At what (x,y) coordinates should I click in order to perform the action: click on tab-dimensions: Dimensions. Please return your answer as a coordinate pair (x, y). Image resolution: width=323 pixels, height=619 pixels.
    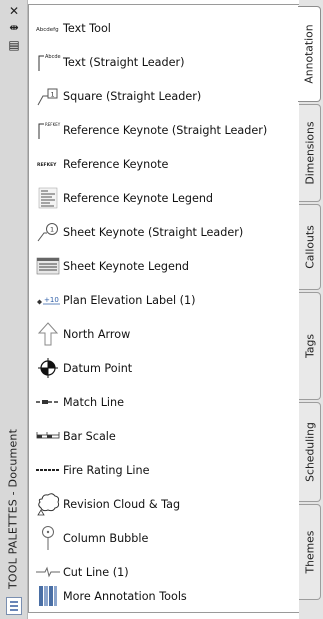
    Looking at the image, I should click on (310, 153).